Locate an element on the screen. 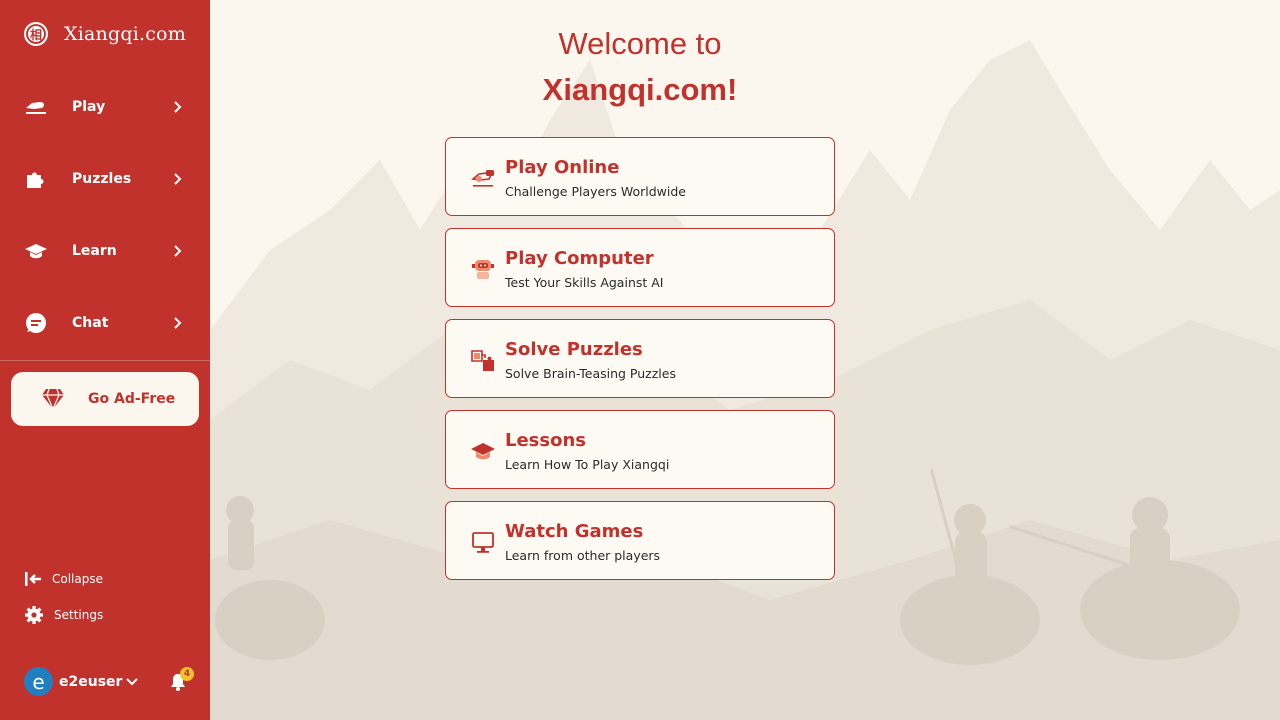  lessons-card: Lessons Learn How To Play Xiangqi is located at coordinates (640, 449).